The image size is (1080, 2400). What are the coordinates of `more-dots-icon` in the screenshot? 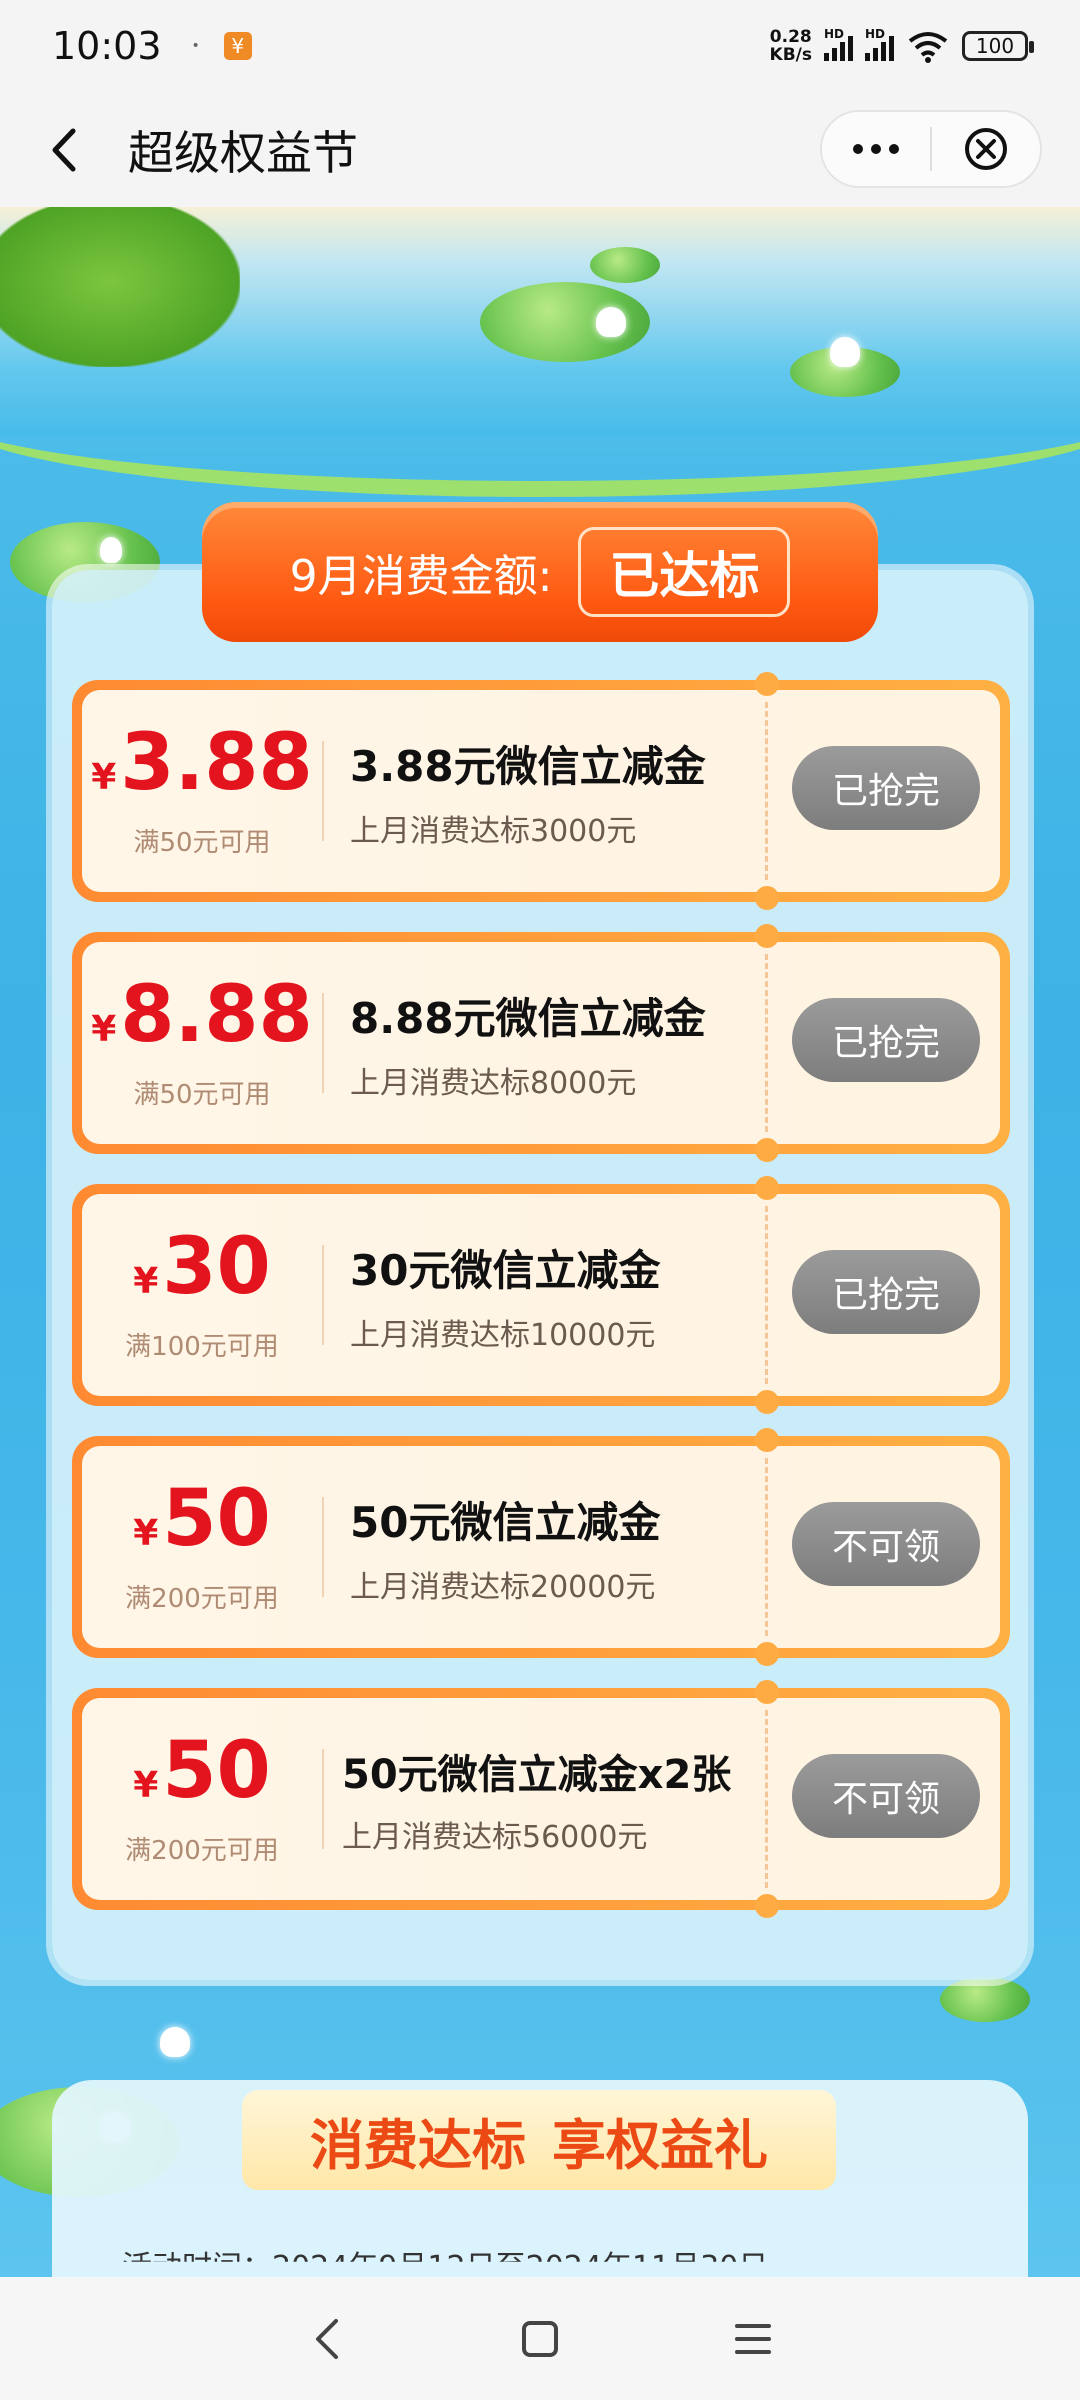 It's located at (858, 149).